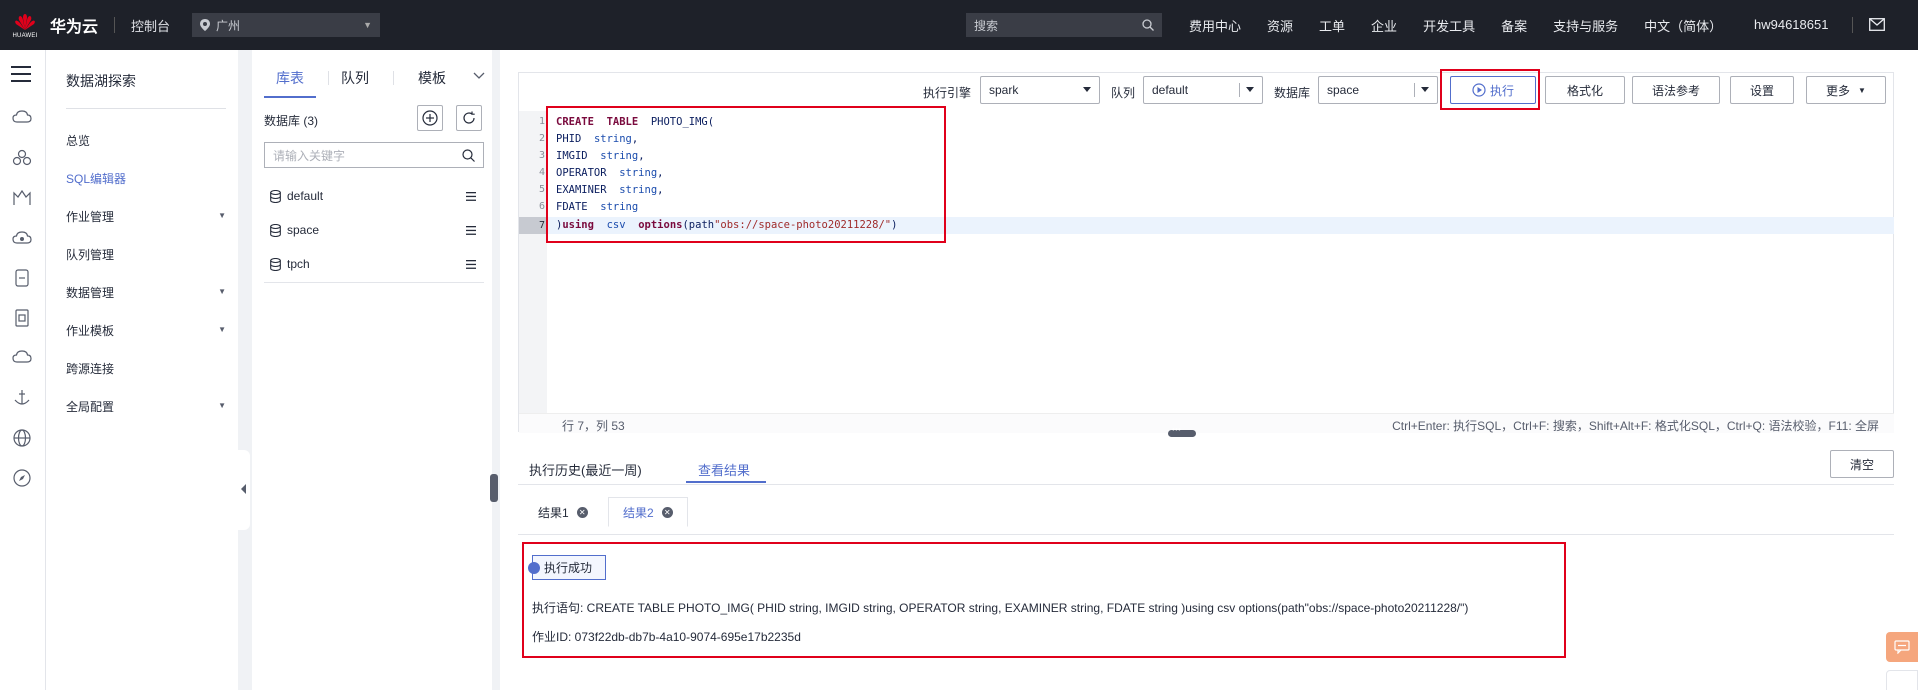  I want to click on service-title: 数据湖探索, so click(101, 81).